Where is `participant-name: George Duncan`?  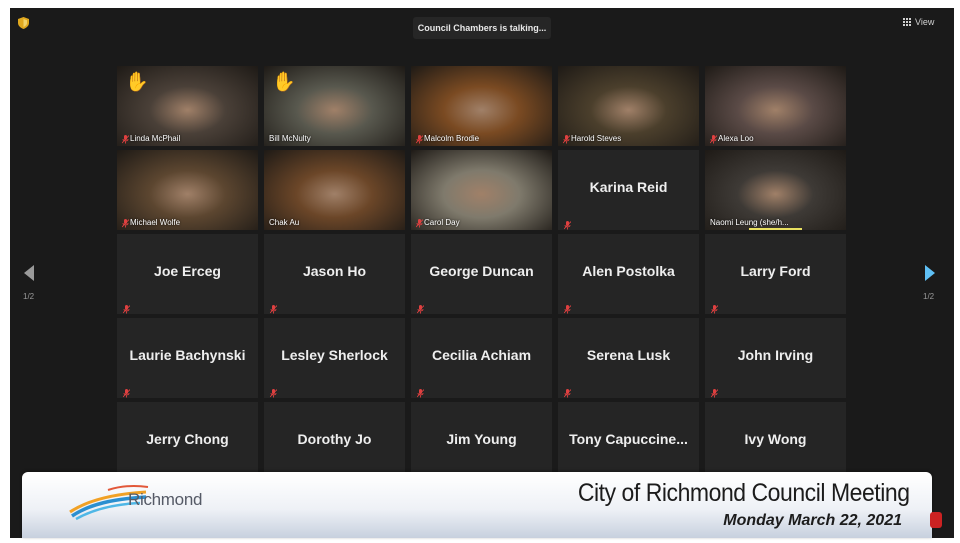
participant-name: George Duncan is located at coordinates (481, 271).